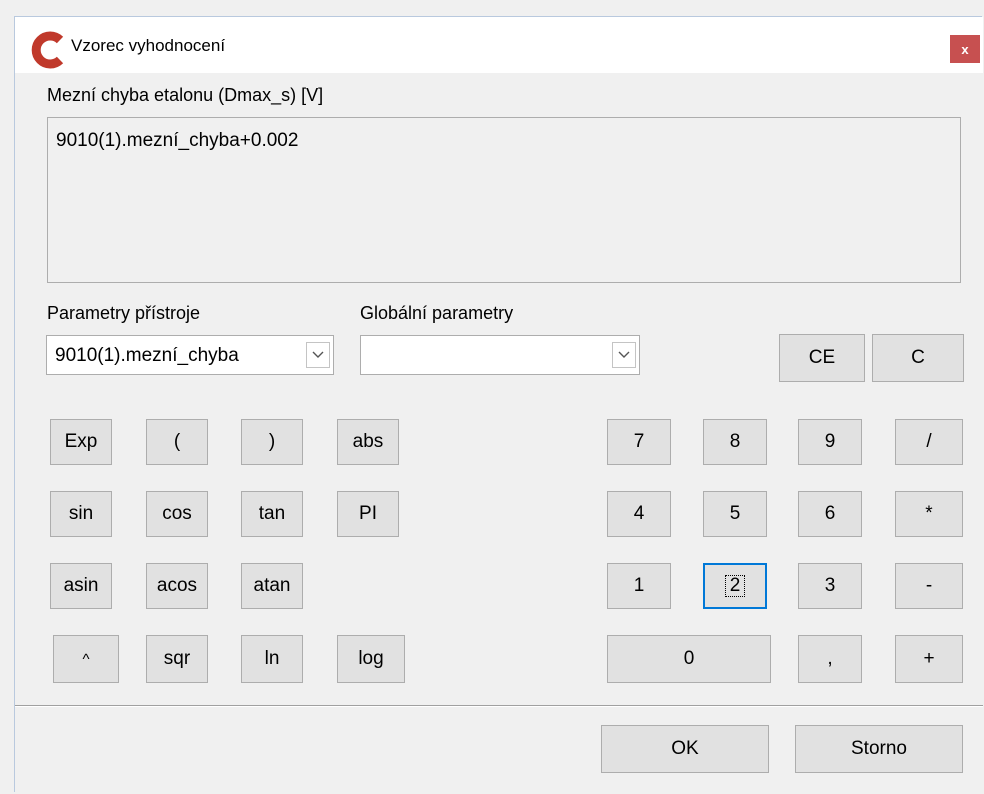  I want to click on sqr-button: sqr, so click(177, 659).